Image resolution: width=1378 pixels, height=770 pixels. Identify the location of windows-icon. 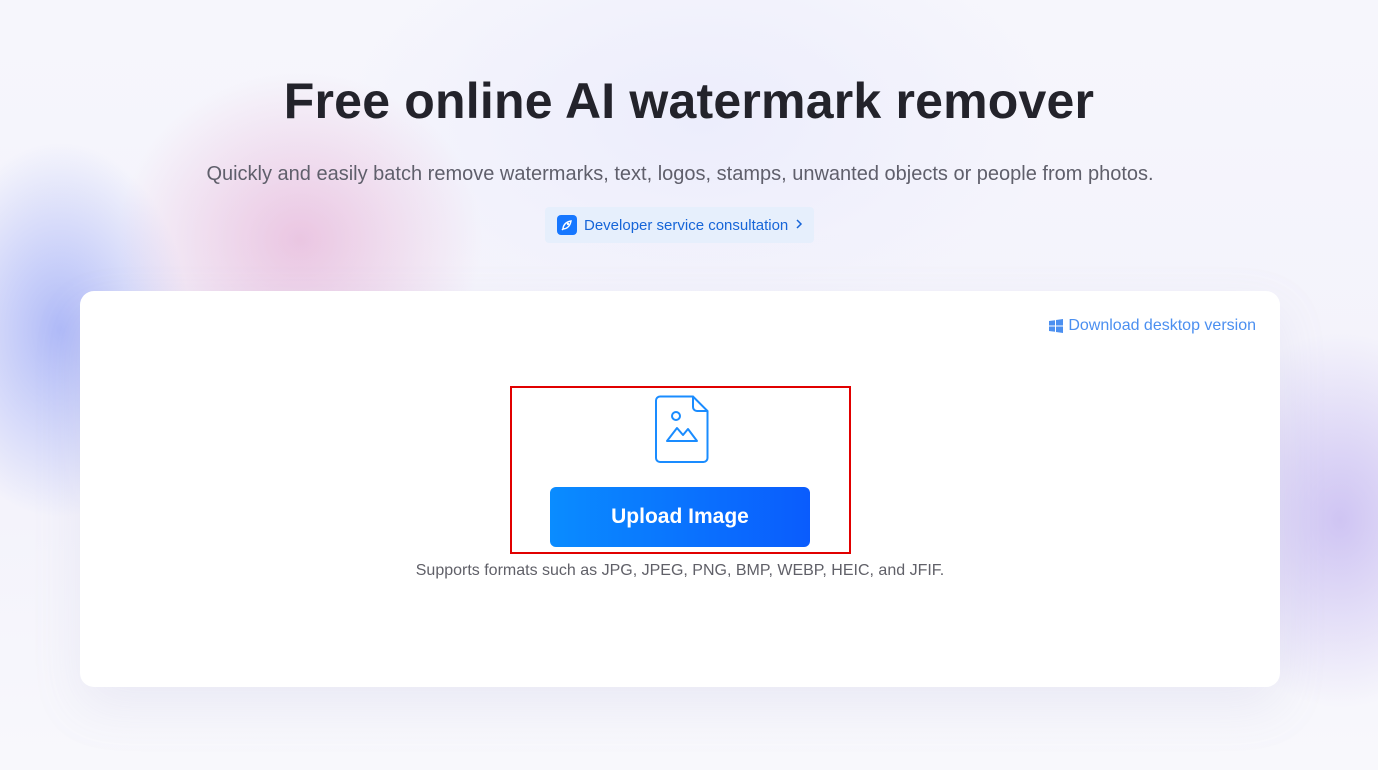
(1056, 326).